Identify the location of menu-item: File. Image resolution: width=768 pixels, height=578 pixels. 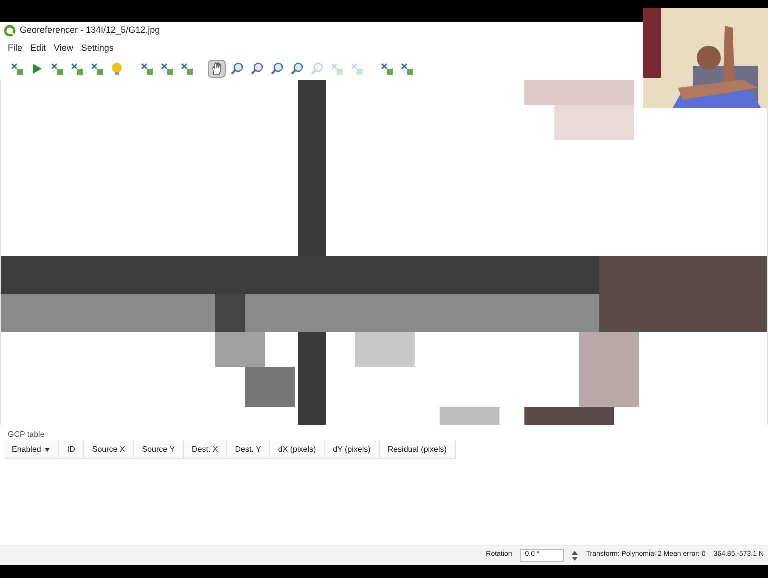
(15, 49).